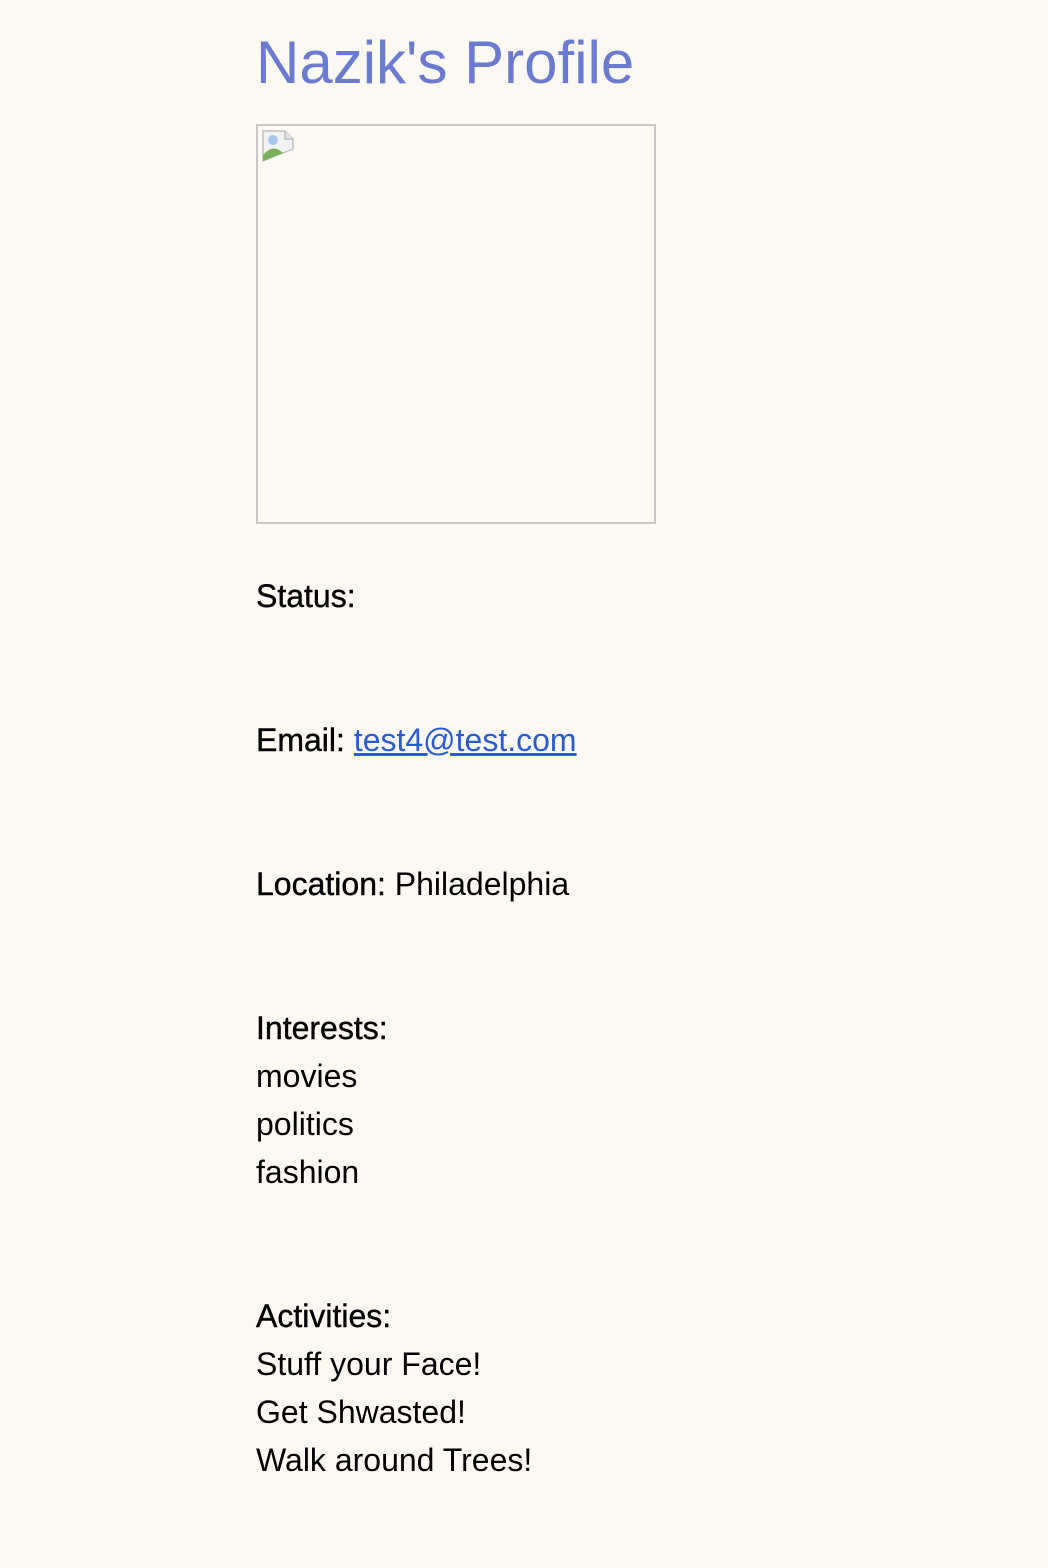 Image resolution: width=1048 pixels, height=1568 pixels. Describe the element at coordinates (307, 1076) in the screenshot. I see `interest-item: movies` at that location.